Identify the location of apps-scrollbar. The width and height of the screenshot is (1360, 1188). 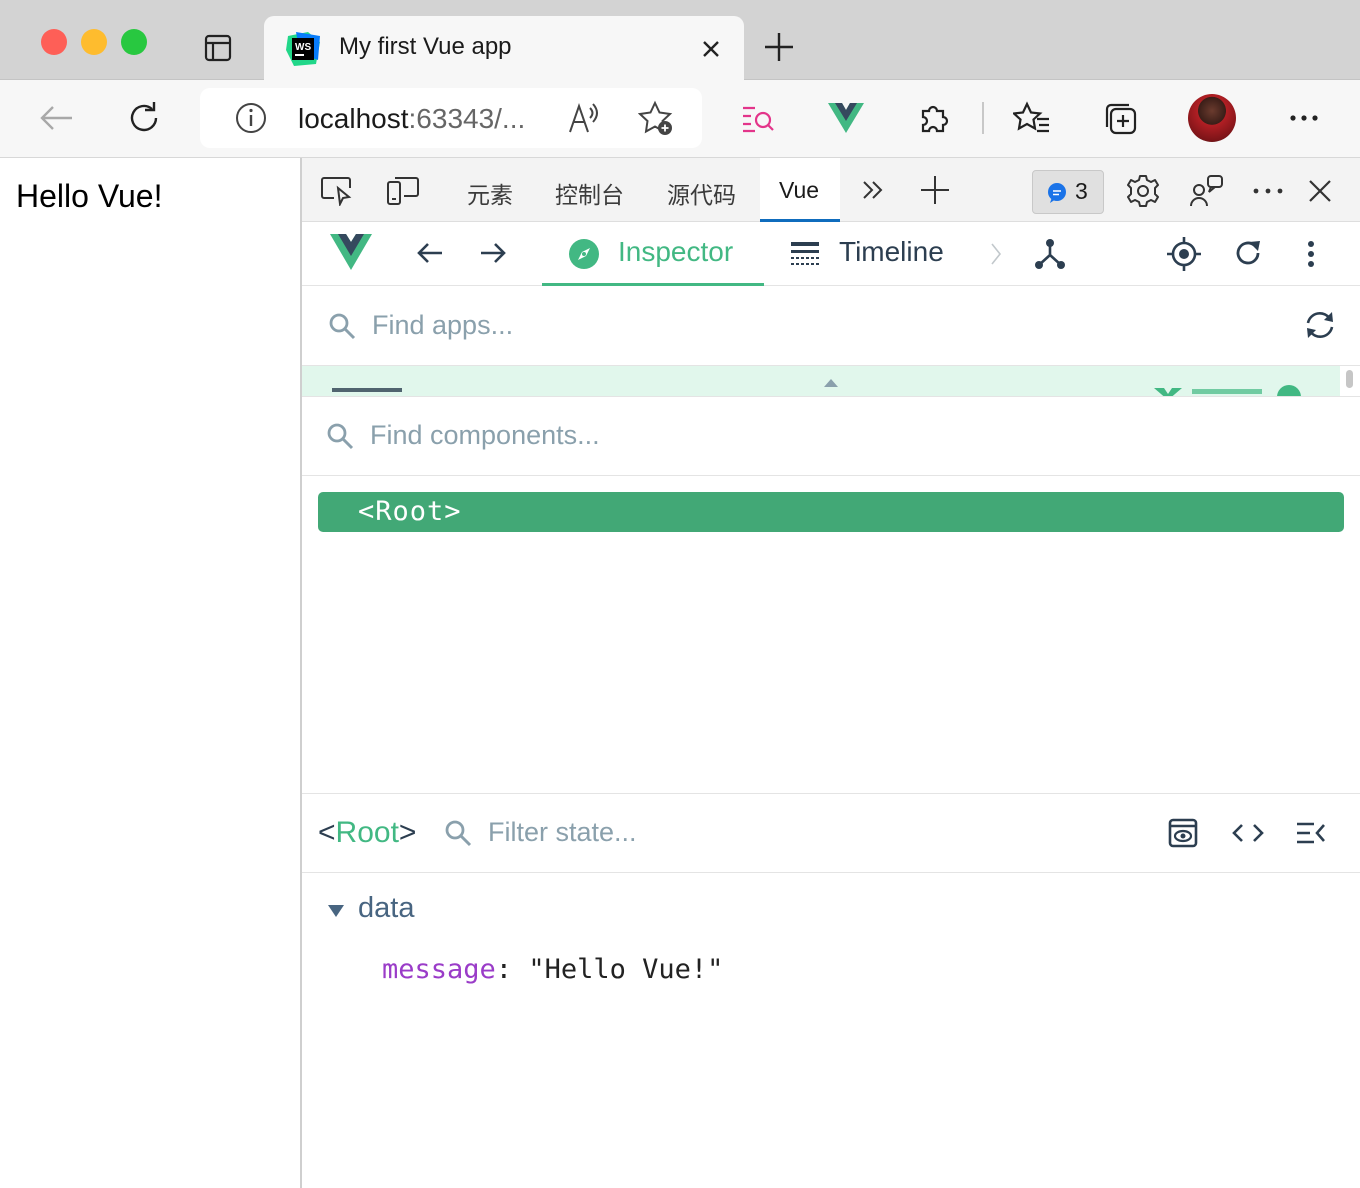
(1349, 379).